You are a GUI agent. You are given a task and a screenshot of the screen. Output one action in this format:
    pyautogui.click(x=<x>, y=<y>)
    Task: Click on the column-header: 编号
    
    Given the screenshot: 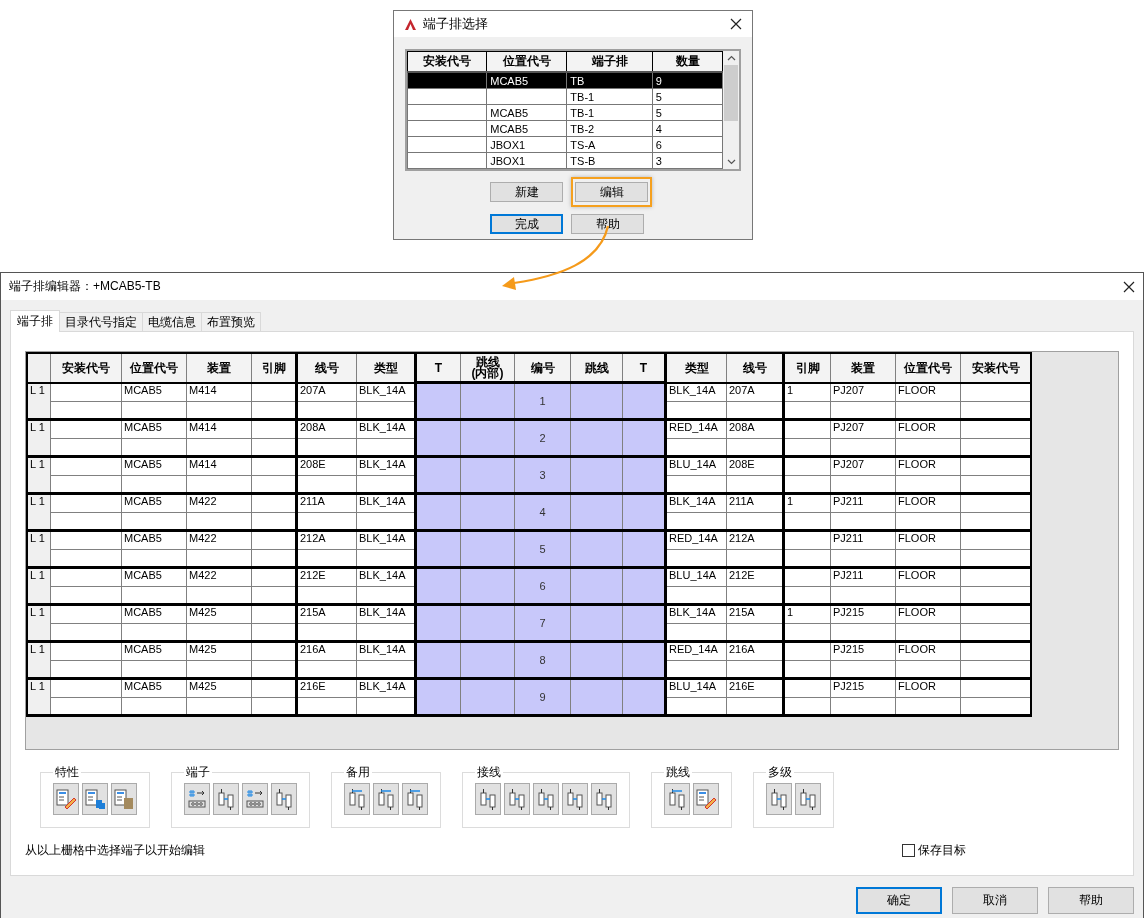 What is the action you would take?
    pyautogui.click(x=542, y=368)
    